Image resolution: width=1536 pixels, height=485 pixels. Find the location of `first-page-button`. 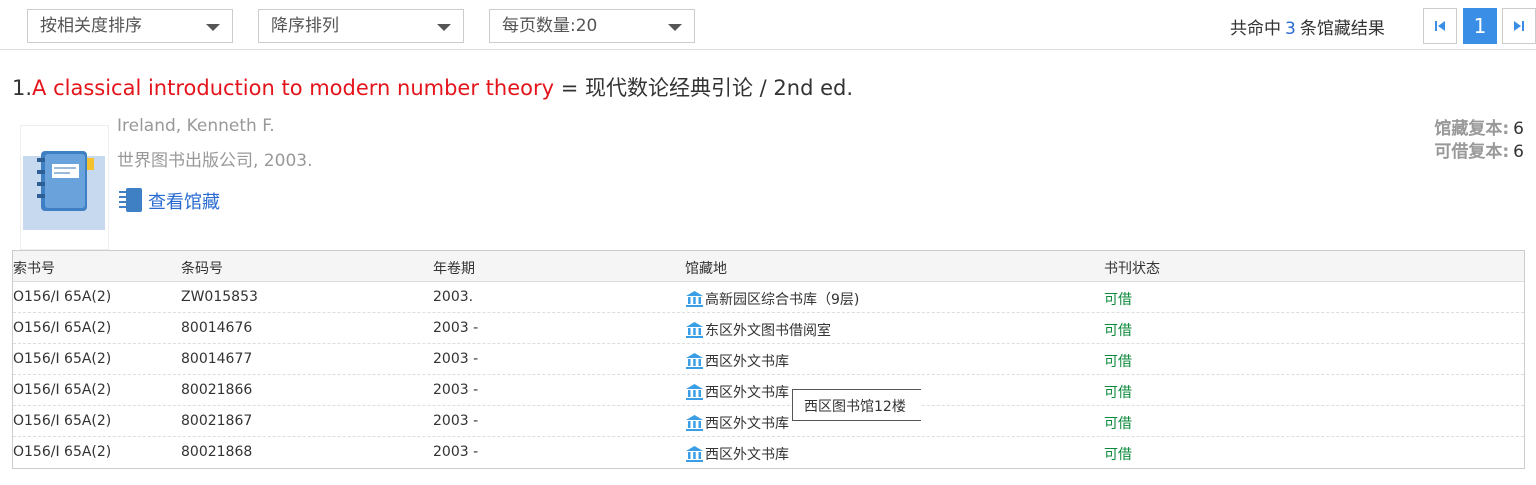

first-page-button is located at coordinates (1440, 26).